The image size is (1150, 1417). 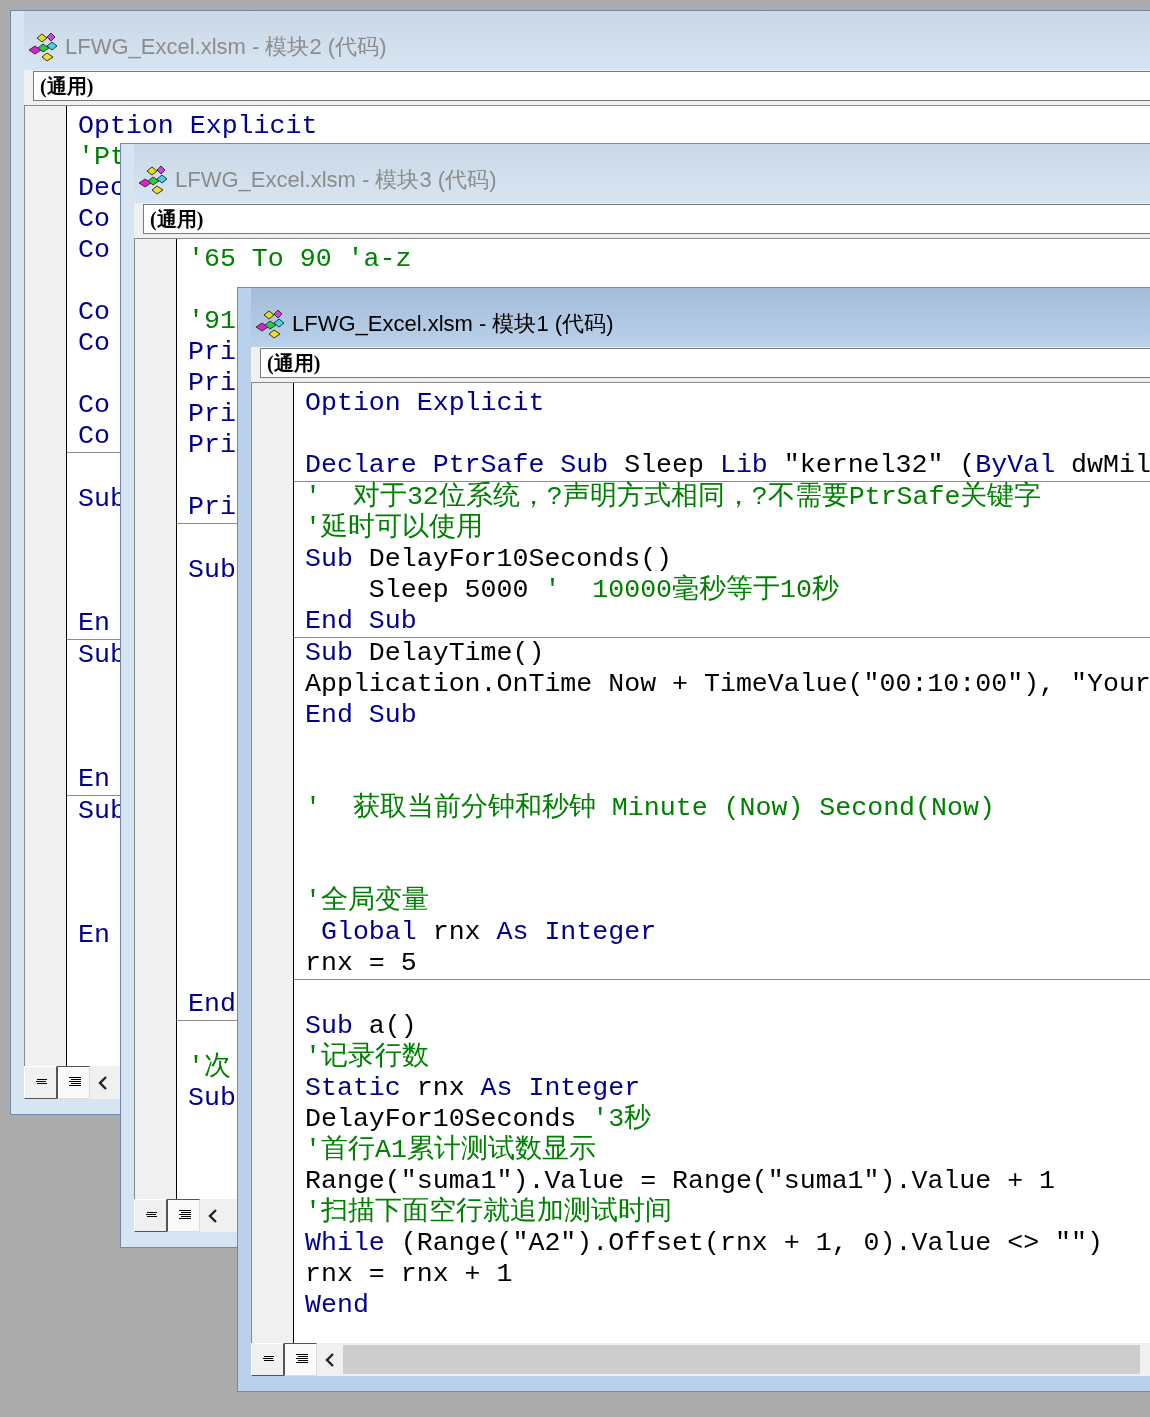 What do you see at coordinates (488, 1212) in the screenshot?
I see `code-line: '扫描下面空行就追加测试时间` at bounding box center [488, 1212].